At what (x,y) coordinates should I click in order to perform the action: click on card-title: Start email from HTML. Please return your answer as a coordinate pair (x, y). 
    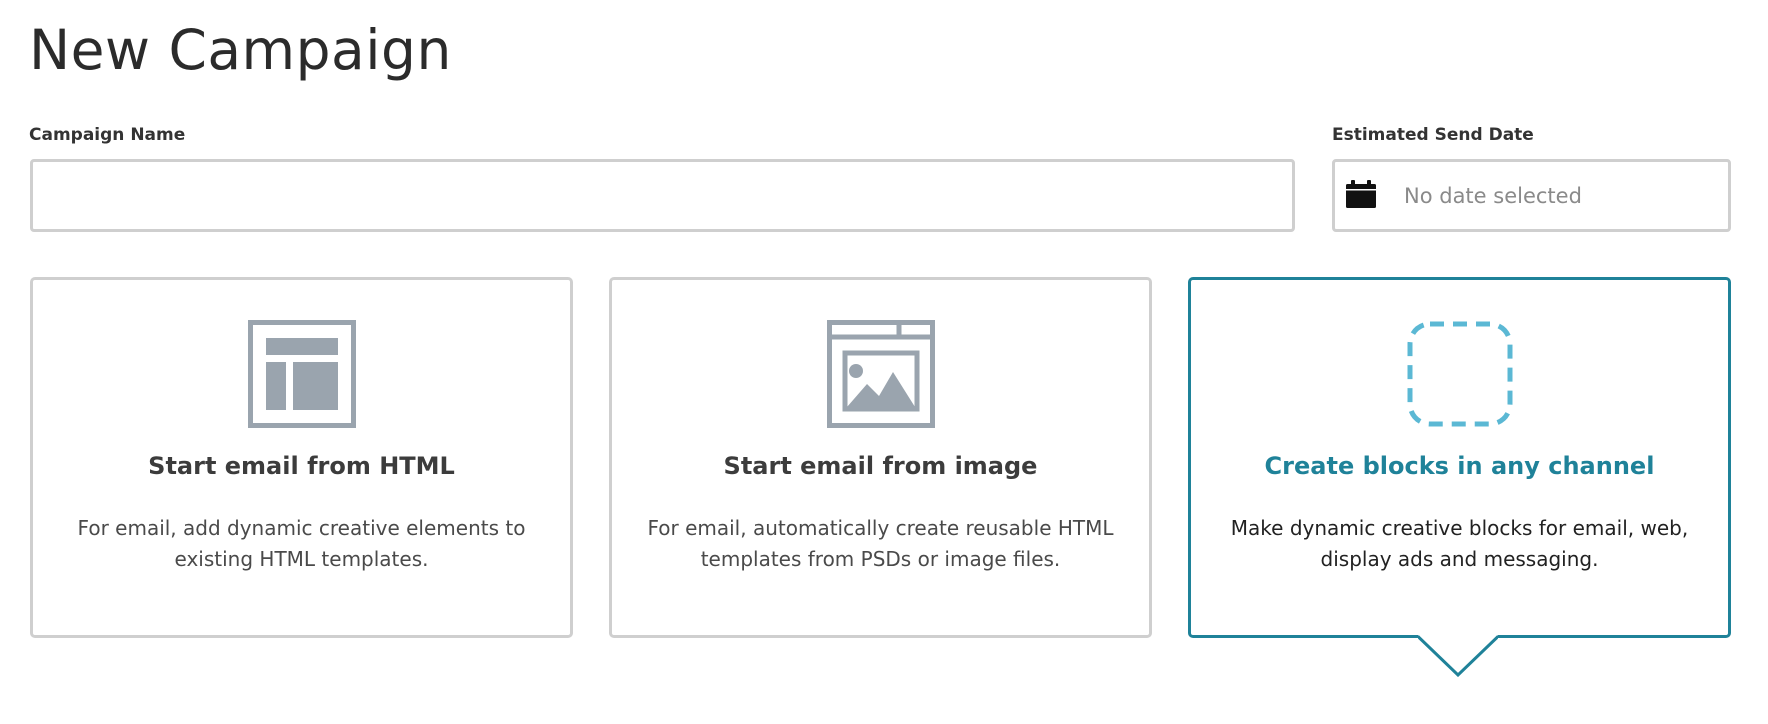
    Looking at the image, I should click on (301, 466).